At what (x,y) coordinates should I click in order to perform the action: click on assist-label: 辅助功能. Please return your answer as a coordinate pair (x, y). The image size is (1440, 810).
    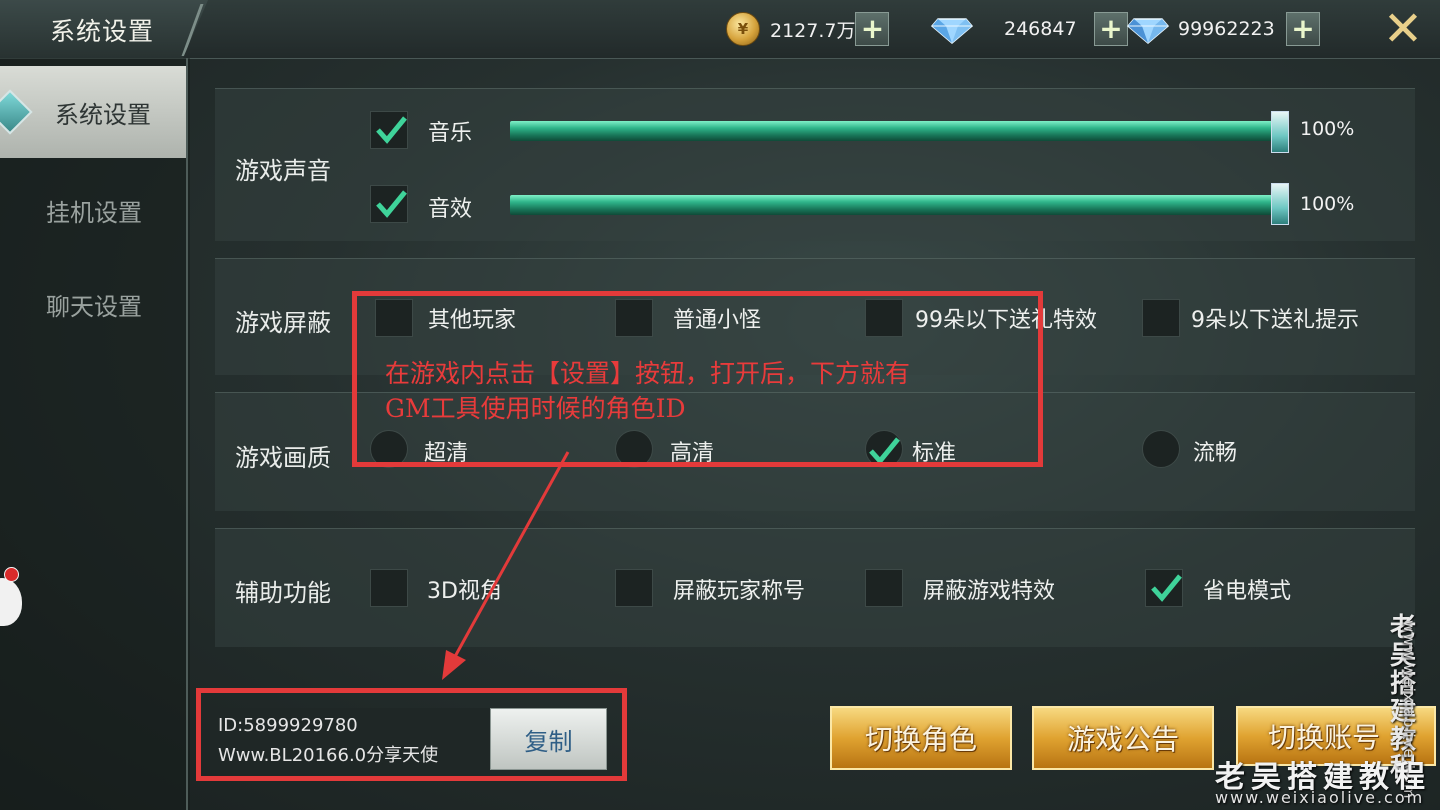
    Looking at the image, I should click on (283, 593).